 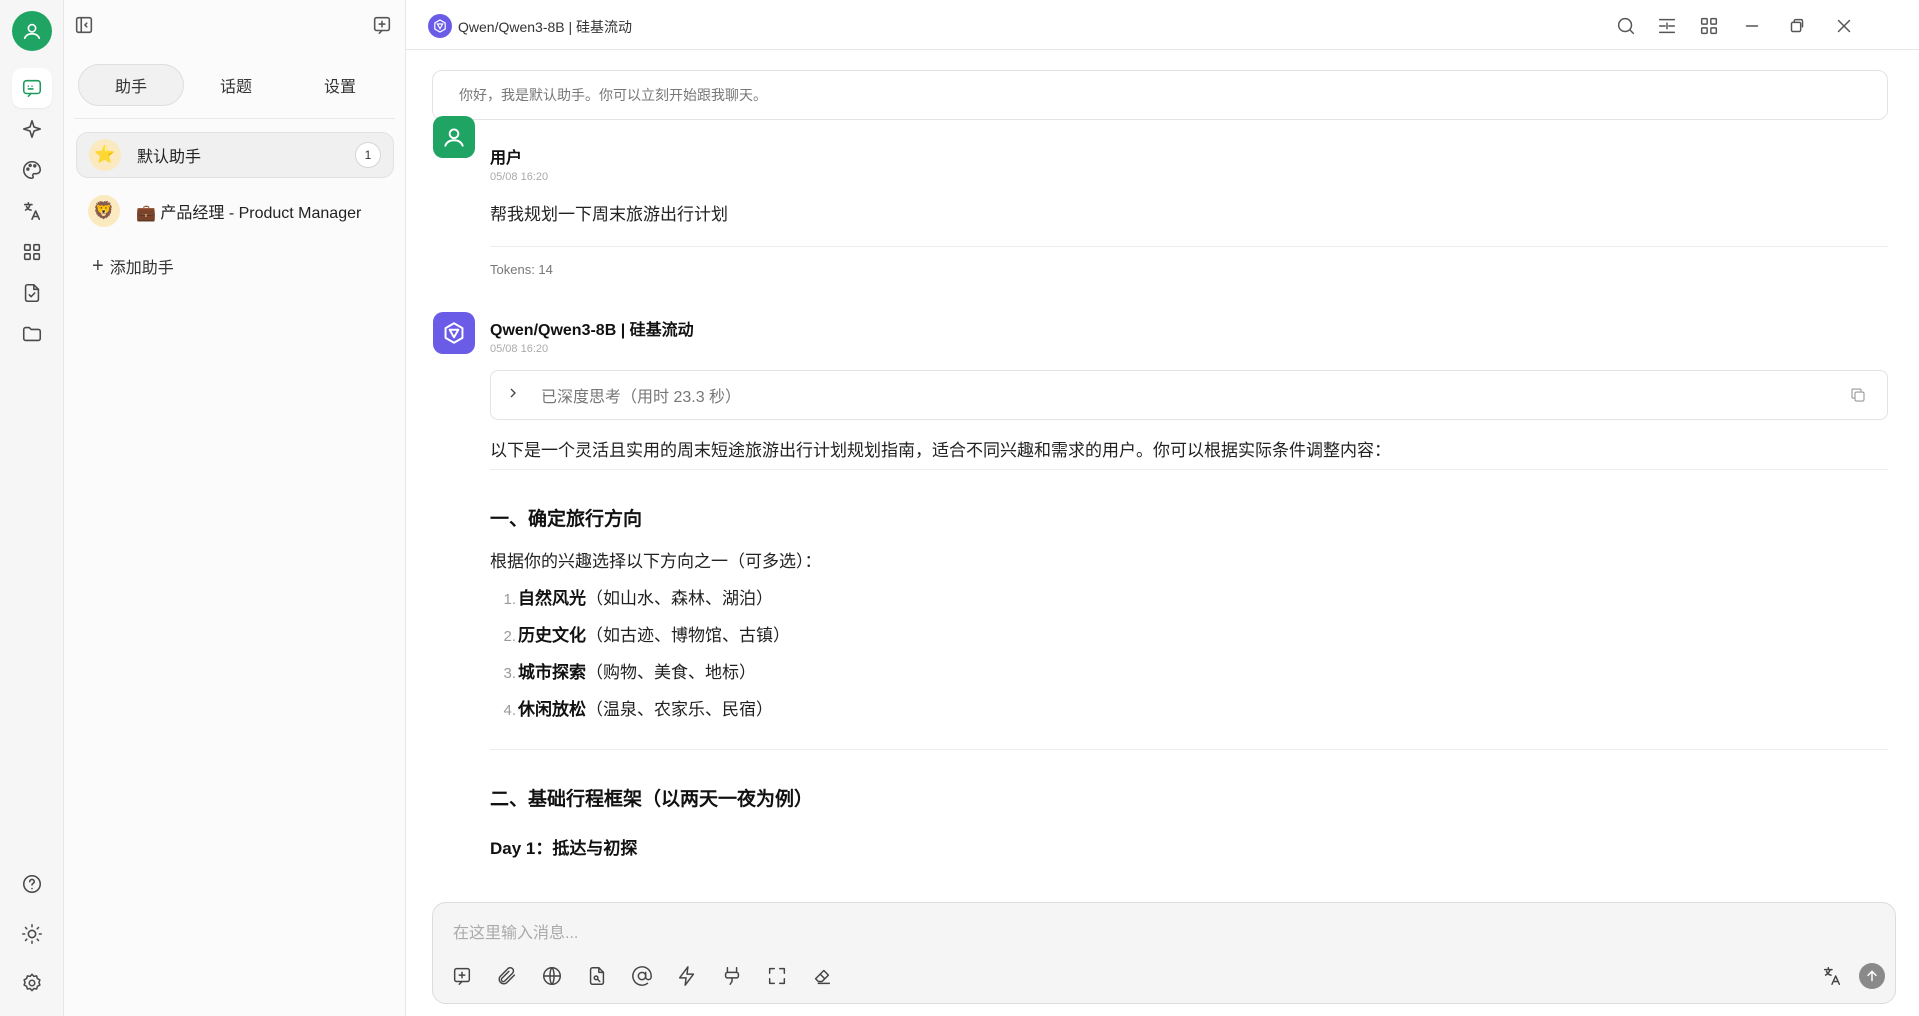 I want to click on list-item-bold: 历史文化, so click(x=552, y=635).